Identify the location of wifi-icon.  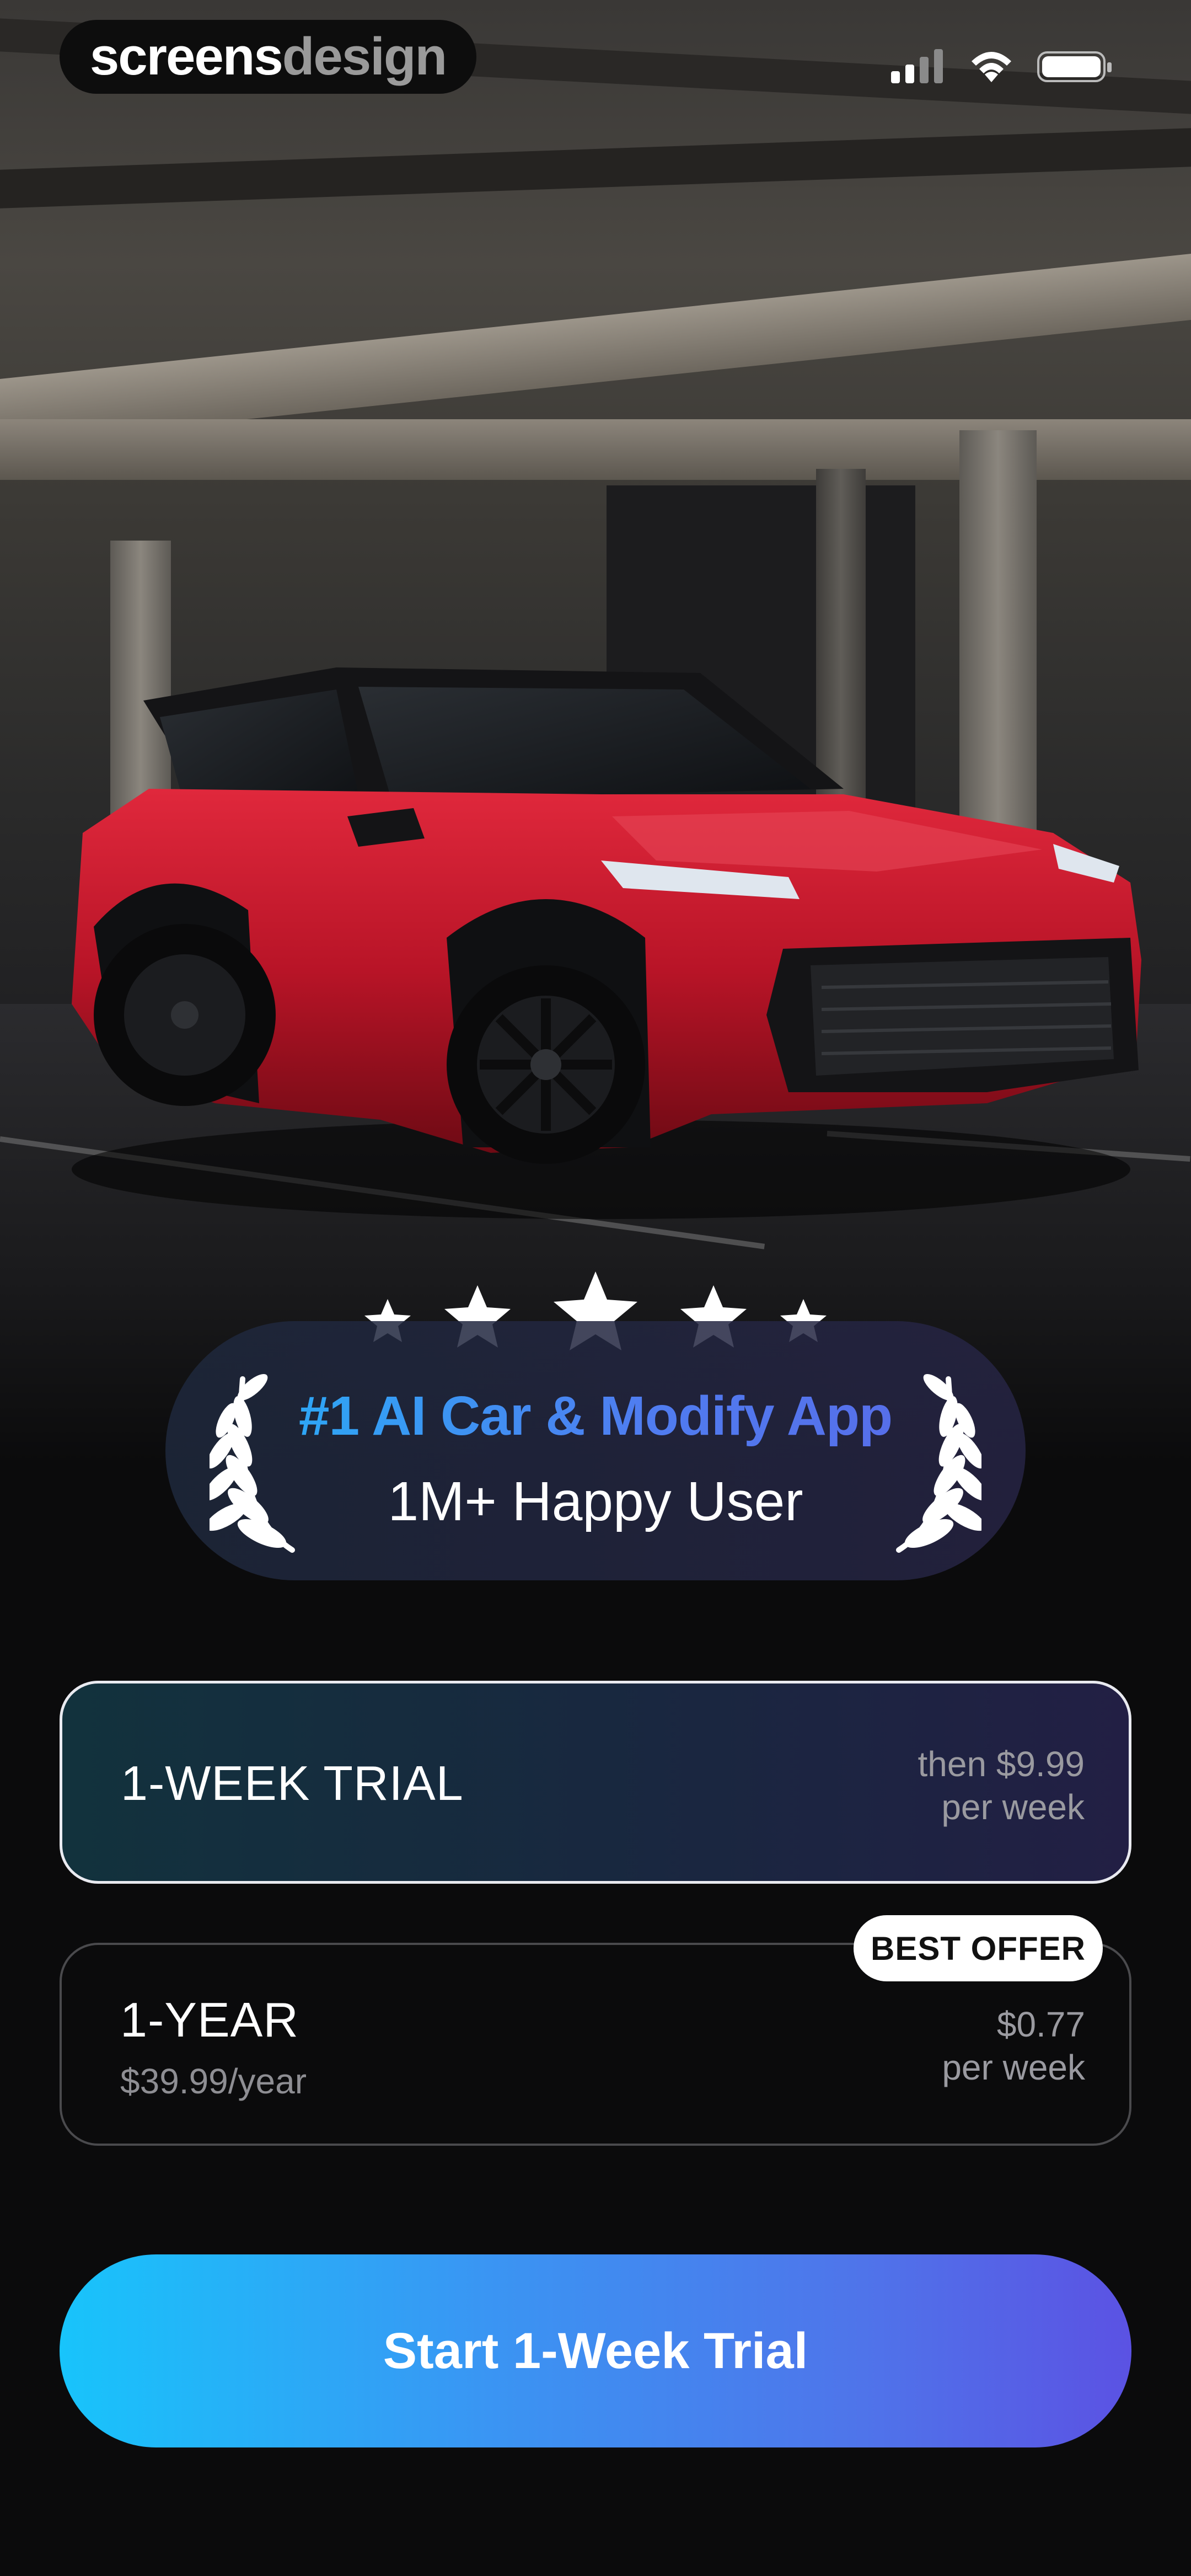
(991, 67).